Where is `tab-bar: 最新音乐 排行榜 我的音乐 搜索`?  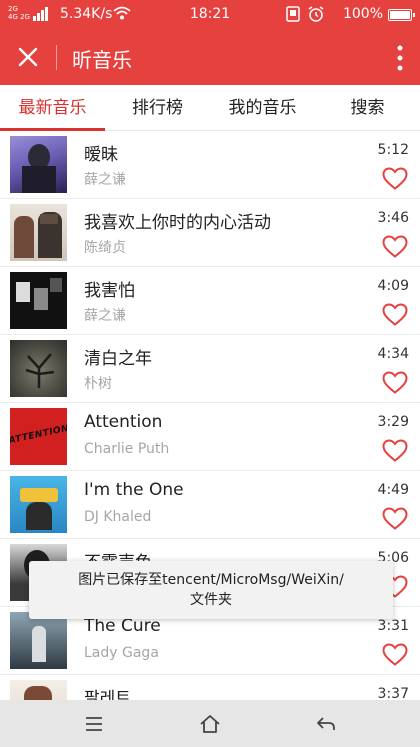 tab-bar: 最新音乐 排行榜 我的音乐 搜索 is located at coordinates (210, 108).